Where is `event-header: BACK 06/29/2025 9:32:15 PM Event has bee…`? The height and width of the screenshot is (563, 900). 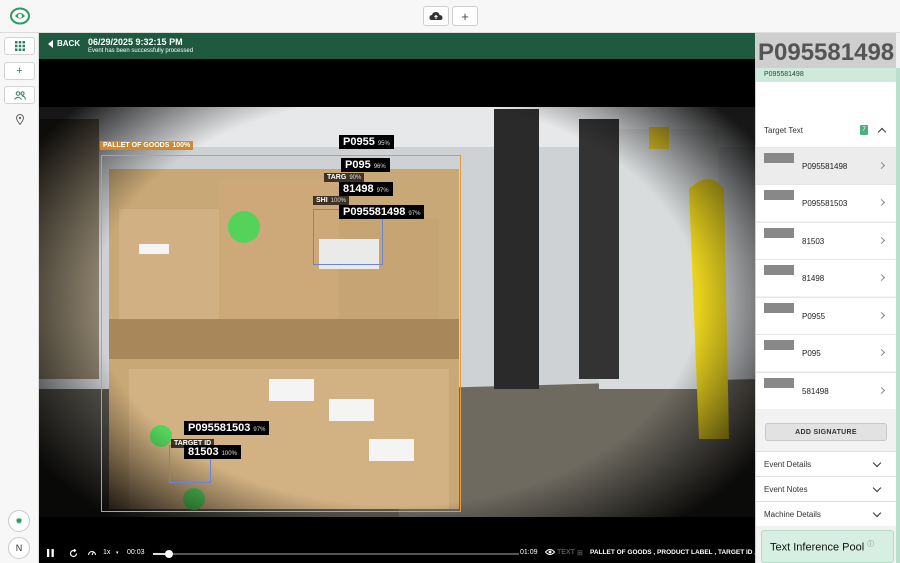
event-header: BACK 06/29/2025 9:32:15 PM Event has bee… is located at coordinates (397, 46).